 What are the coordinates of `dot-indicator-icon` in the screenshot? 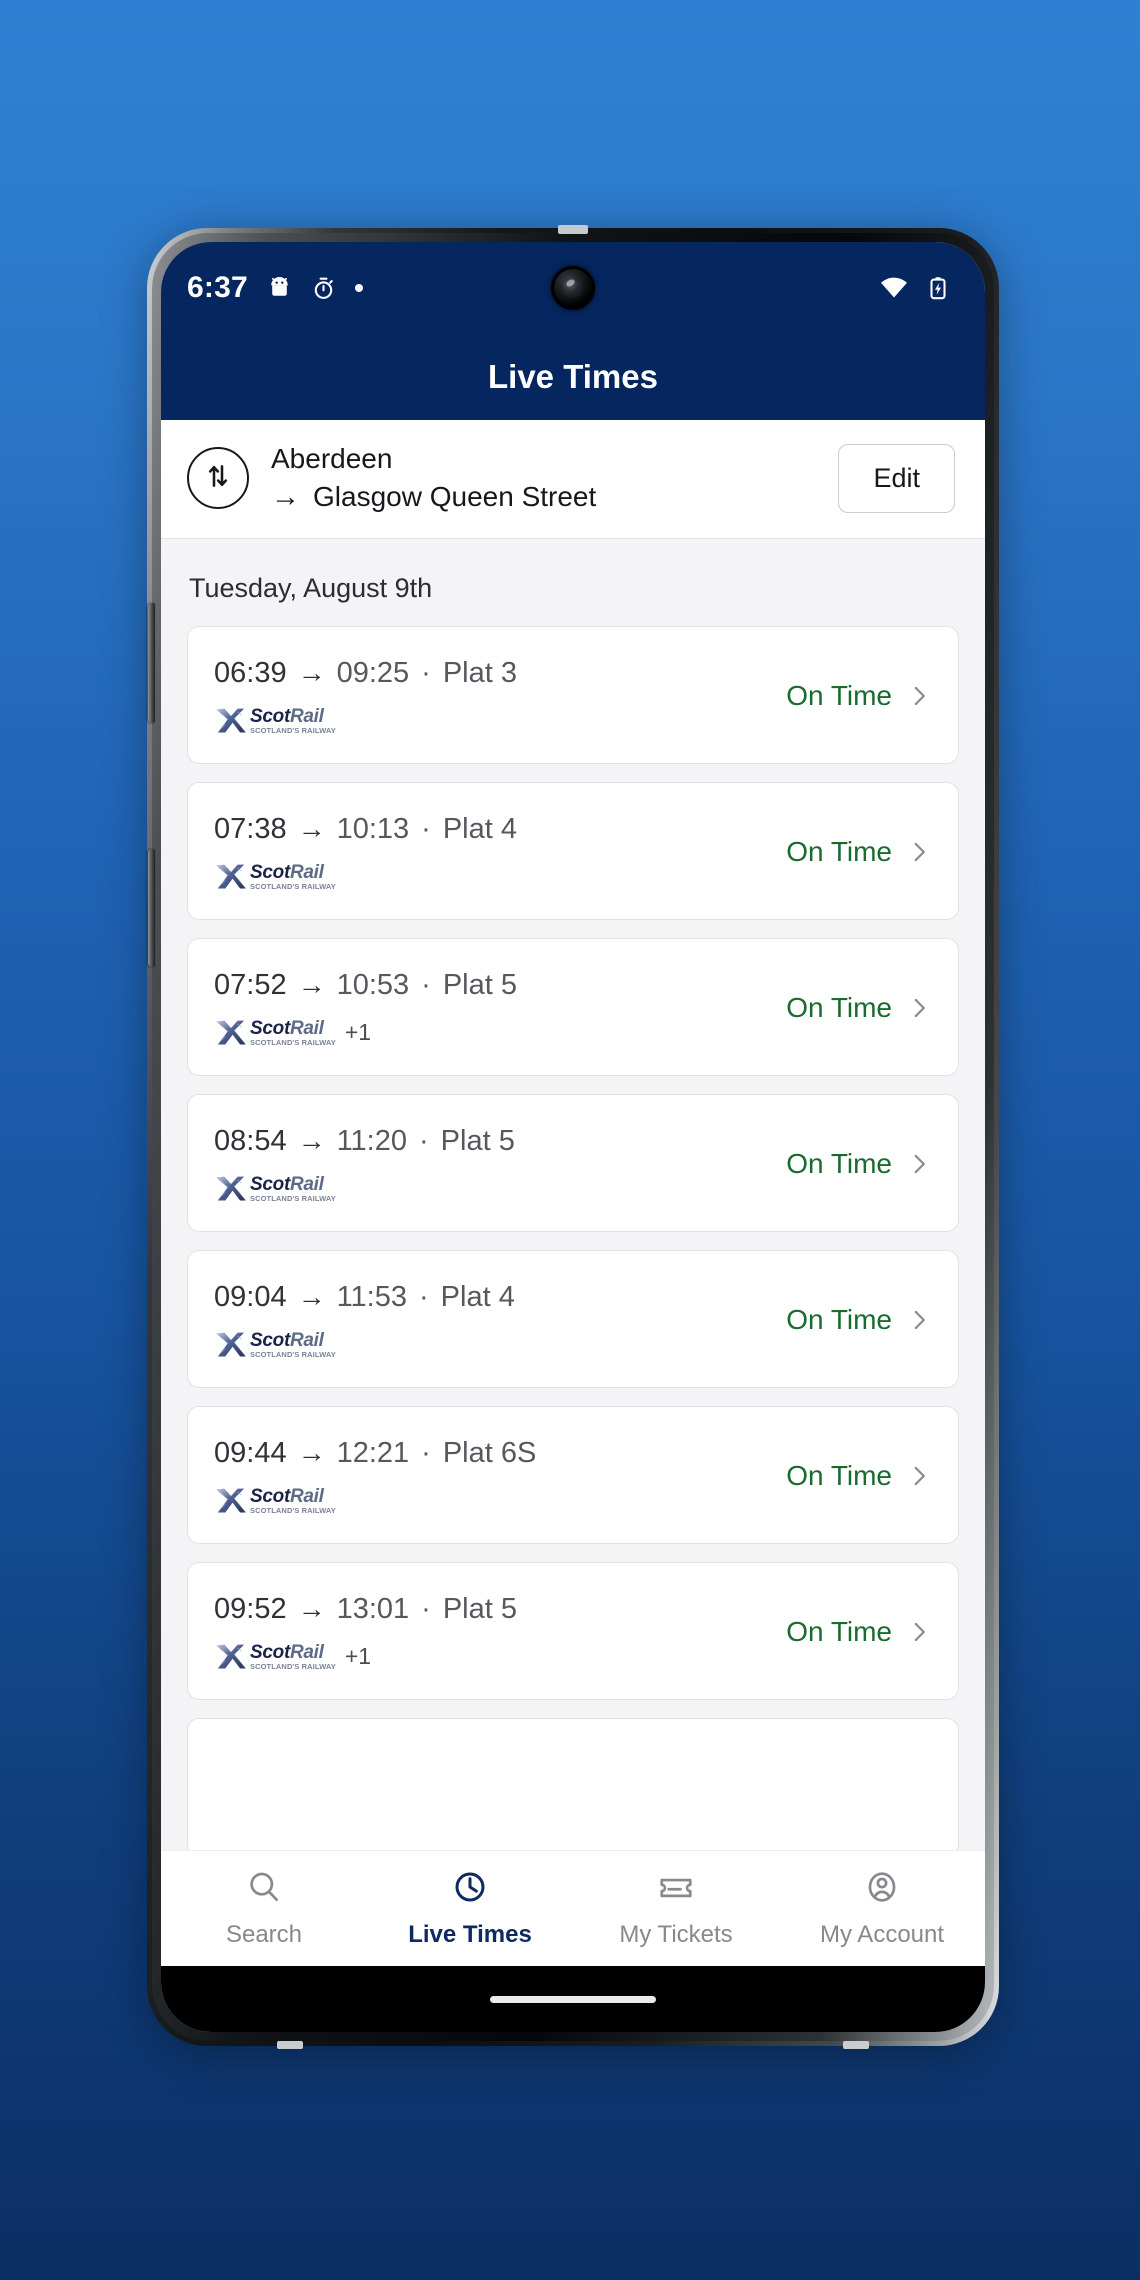 It's located at (358, 288).